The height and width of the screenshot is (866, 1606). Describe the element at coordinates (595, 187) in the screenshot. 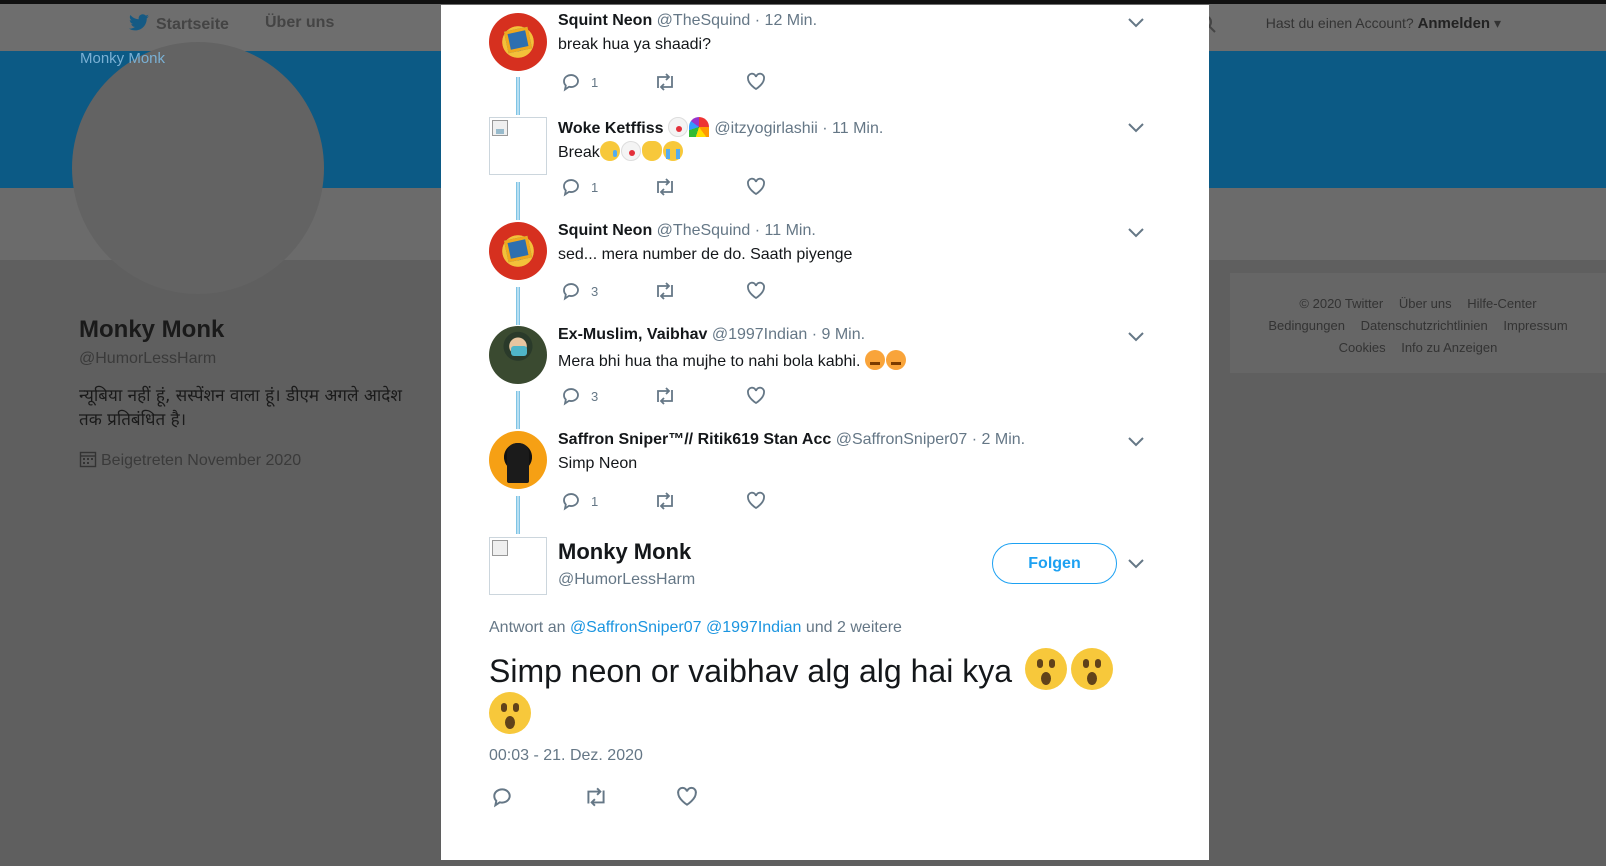

I see `reply-count: 1` at that location.